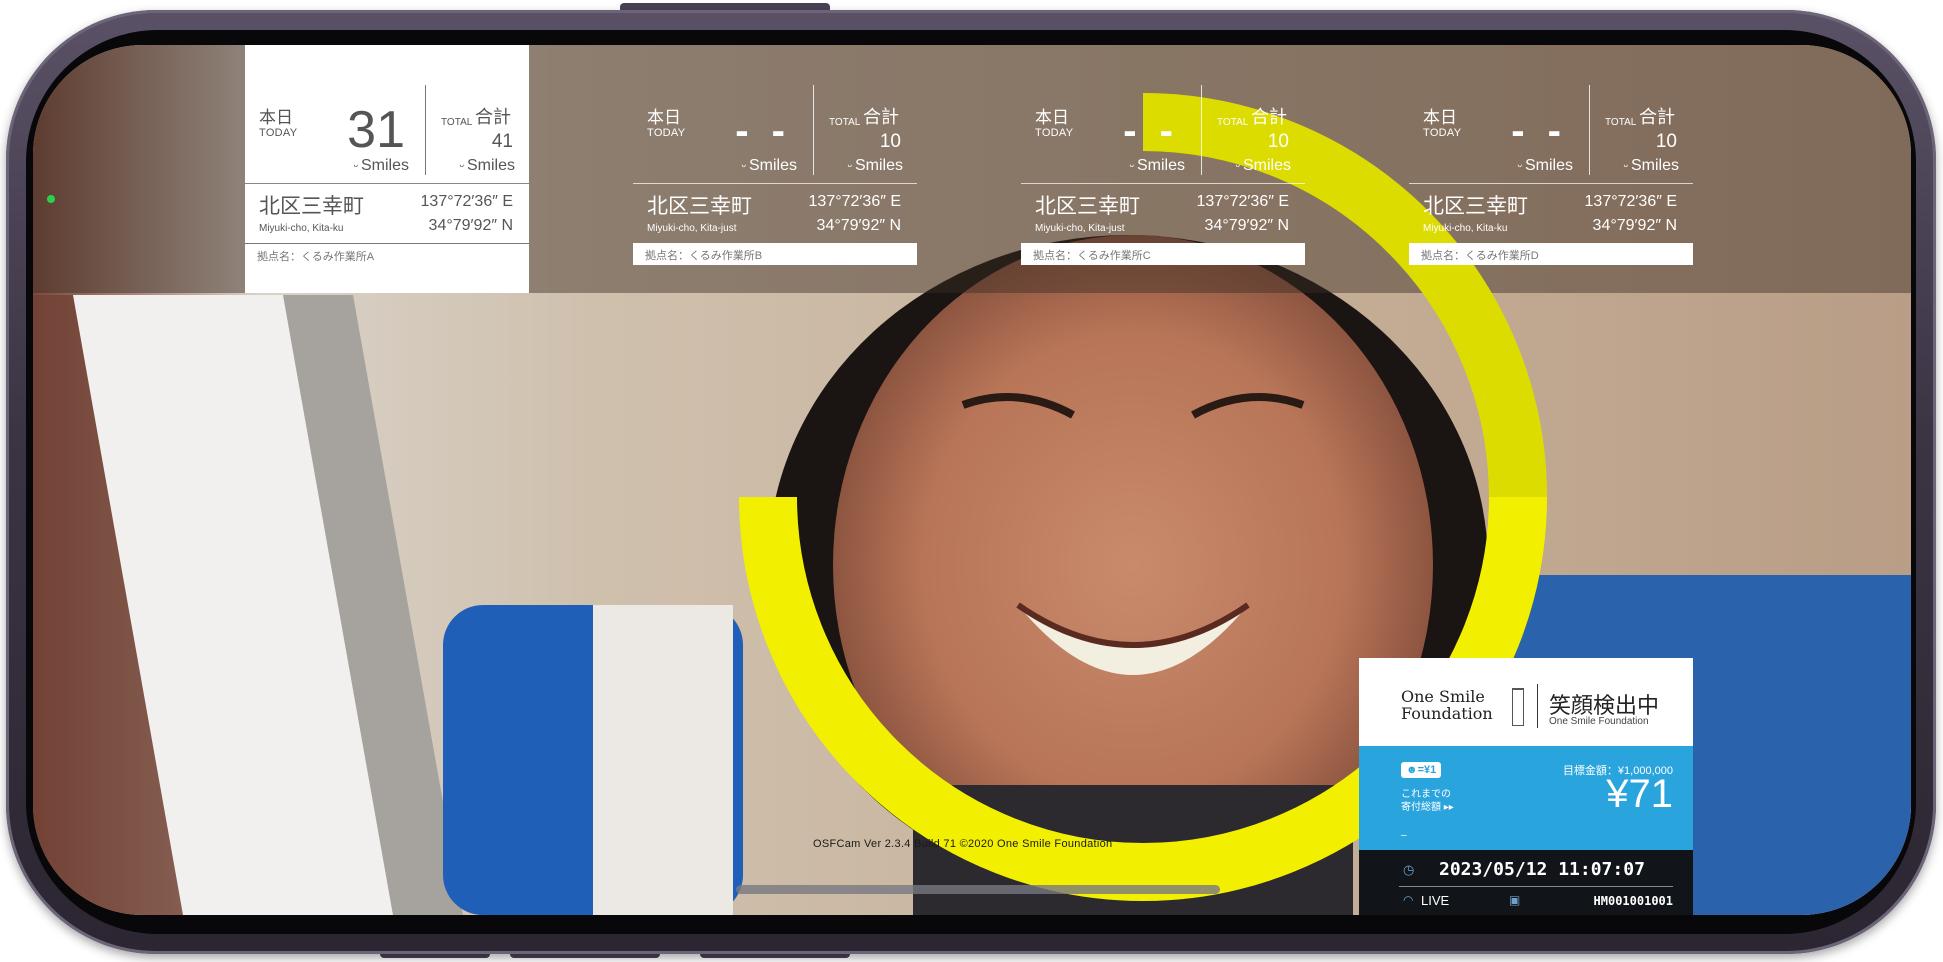 The image size is (1943, 962). I want to click on donation-amount: ¥71, so click(1639, 794).